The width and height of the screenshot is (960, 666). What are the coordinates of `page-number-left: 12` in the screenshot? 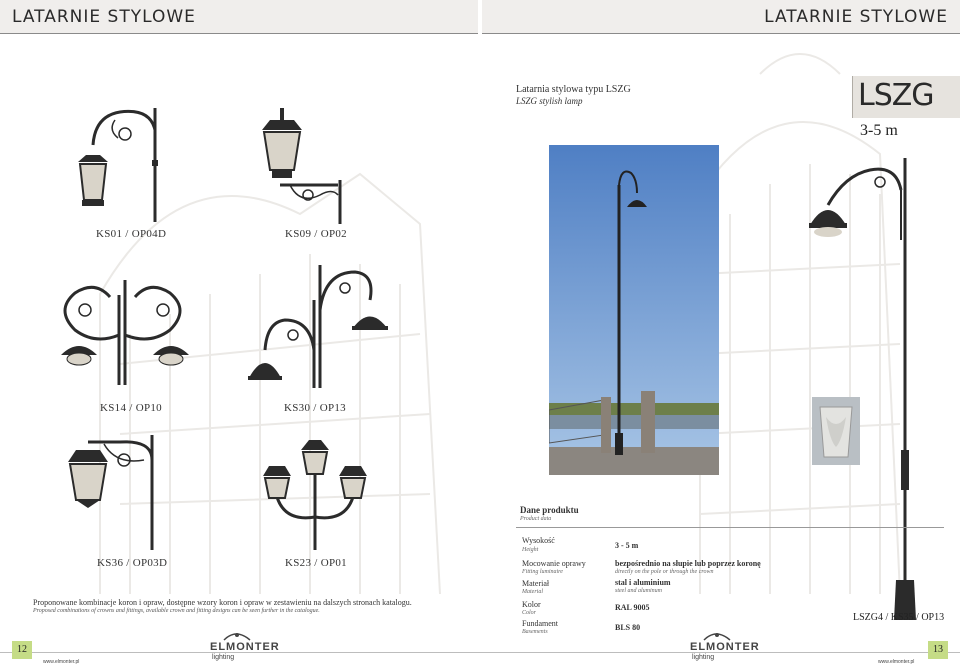 It's located at (22, 650).